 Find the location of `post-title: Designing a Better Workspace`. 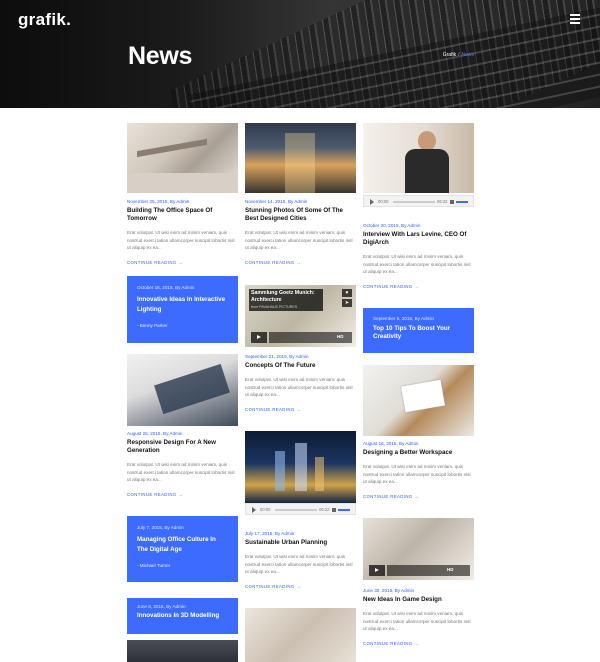

post-title: Designing a Better Workspace is located at coordinates (418, 453).